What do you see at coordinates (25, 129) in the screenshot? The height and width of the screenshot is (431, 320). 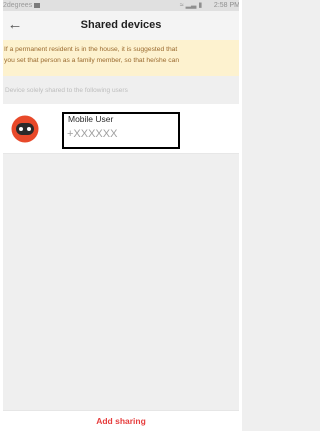 I see `robot-avatar-icon` at bounding box center [25, 129].